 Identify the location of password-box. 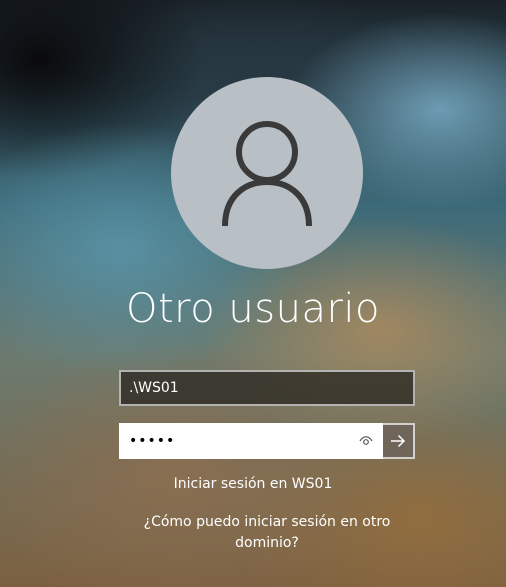
(251, 441).